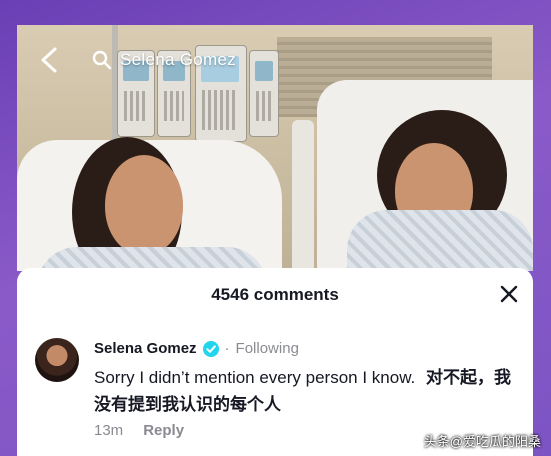 Image resolution: width=551 pixels, height=456 pixels. What do you see at coordinates (178, 59) in the screenshot?
I see `search-query-text: Selena Gomez` at bounding box center [178, 59].